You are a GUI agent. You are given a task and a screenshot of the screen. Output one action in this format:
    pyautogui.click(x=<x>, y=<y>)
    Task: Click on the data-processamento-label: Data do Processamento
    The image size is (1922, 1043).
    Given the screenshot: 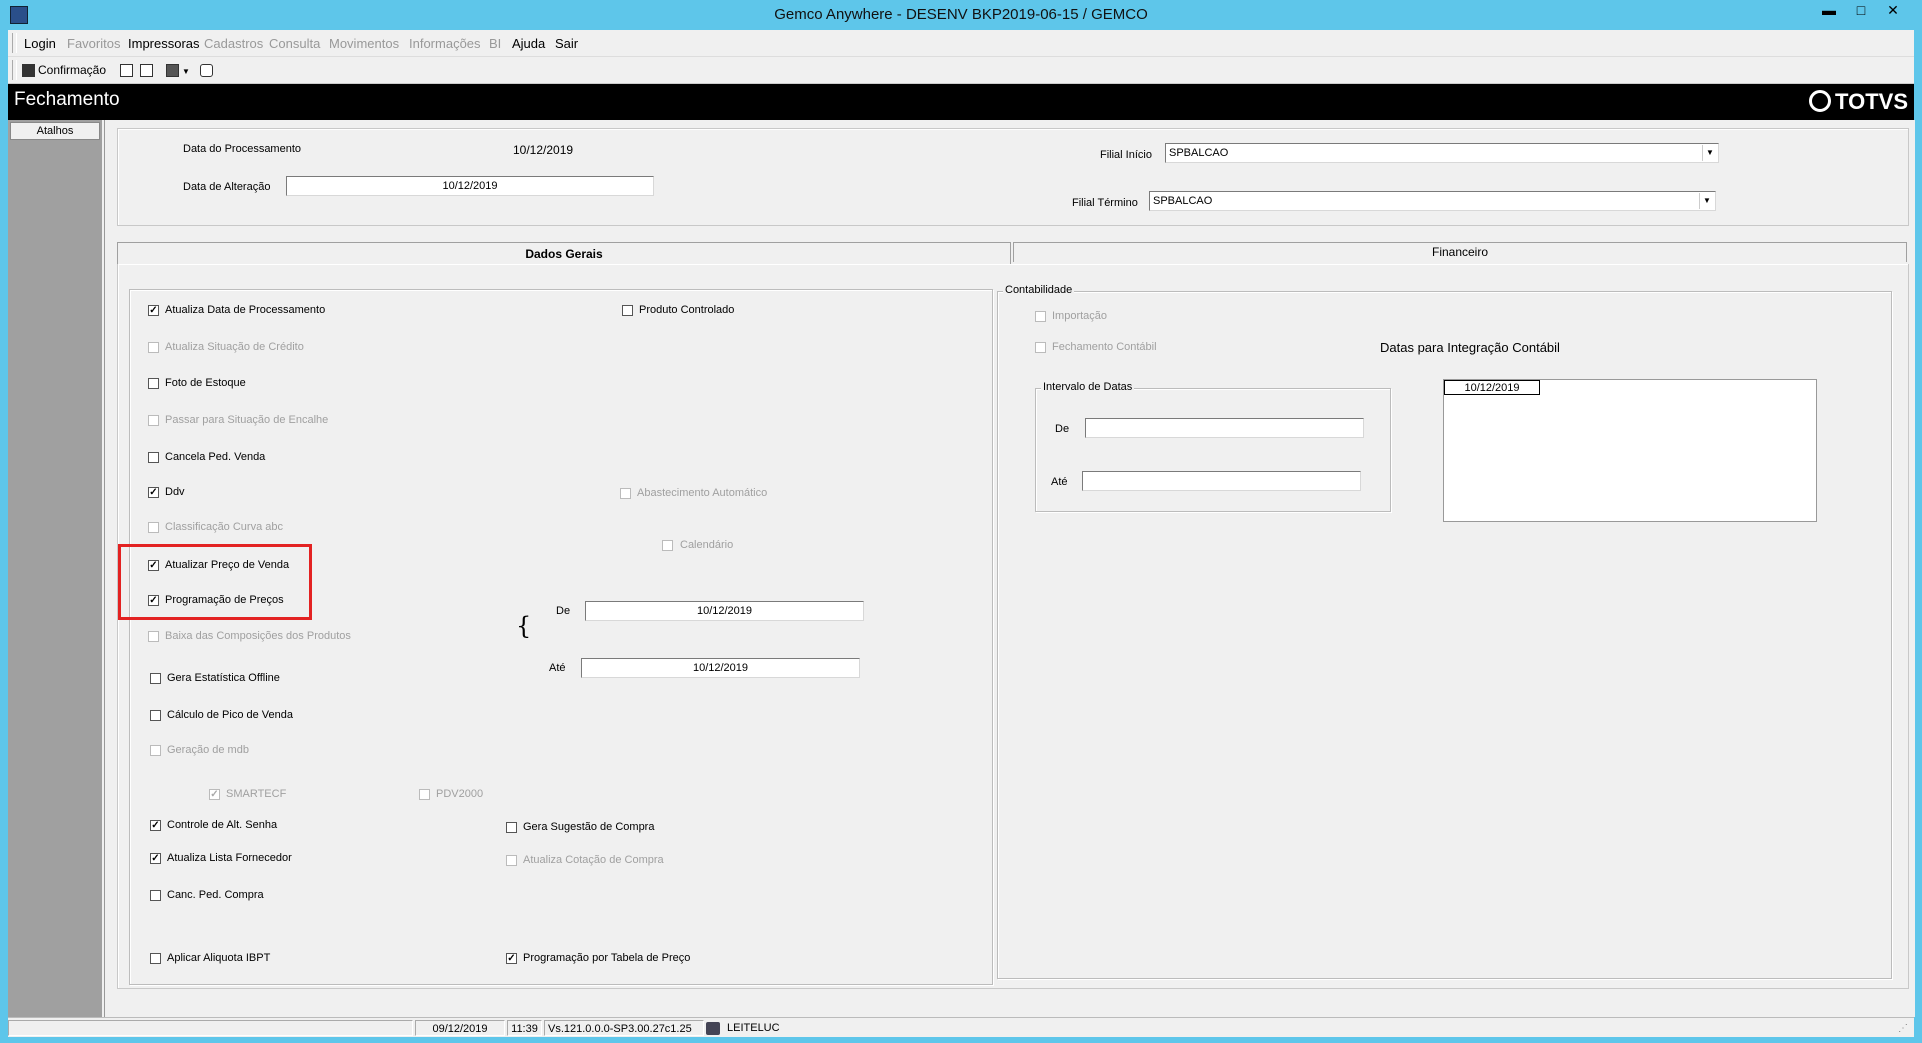 What is the action you would take?
    pyautogui.click(x=242, y=149)
    